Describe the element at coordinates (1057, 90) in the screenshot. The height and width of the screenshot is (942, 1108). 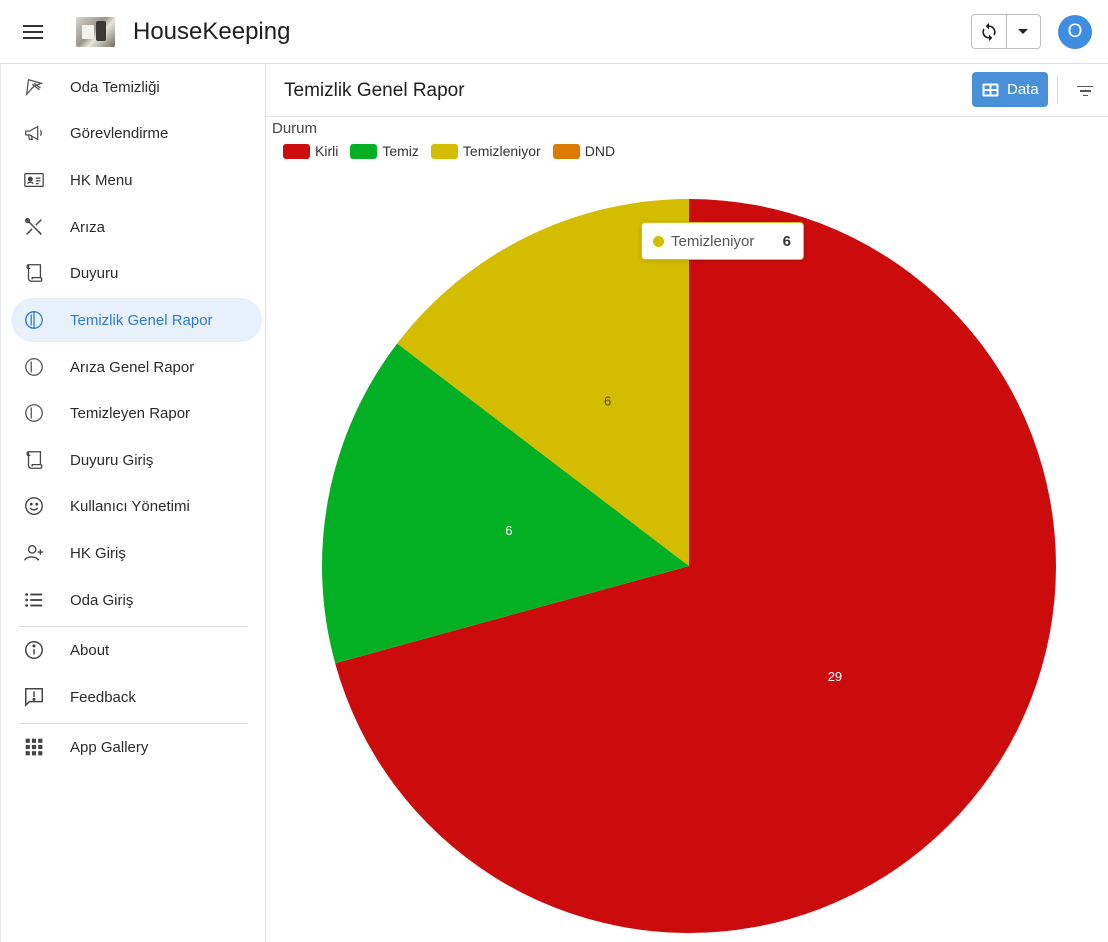
I see `header-separator` at that location.